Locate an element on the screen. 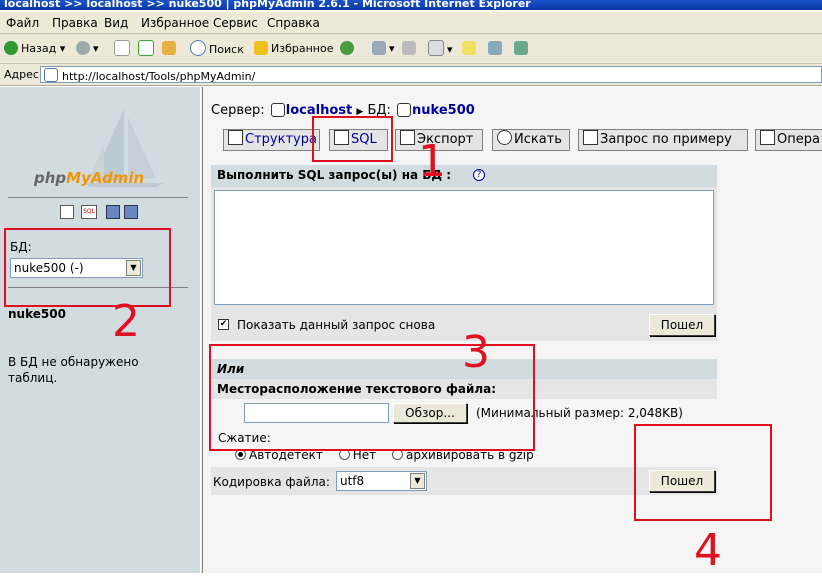 The image size is (822, 576). research-button is located at coordinates (522, 49).